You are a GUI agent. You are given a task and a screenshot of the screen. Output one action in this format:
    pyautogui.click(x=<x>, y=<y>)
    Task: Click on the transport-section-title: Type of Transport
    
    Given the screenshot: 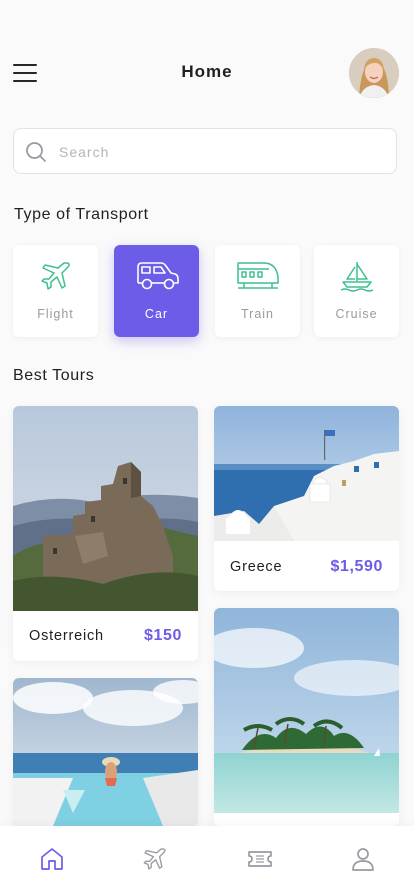 What is the action you would take?
    pyautogui.click(x=81, y=214)
    